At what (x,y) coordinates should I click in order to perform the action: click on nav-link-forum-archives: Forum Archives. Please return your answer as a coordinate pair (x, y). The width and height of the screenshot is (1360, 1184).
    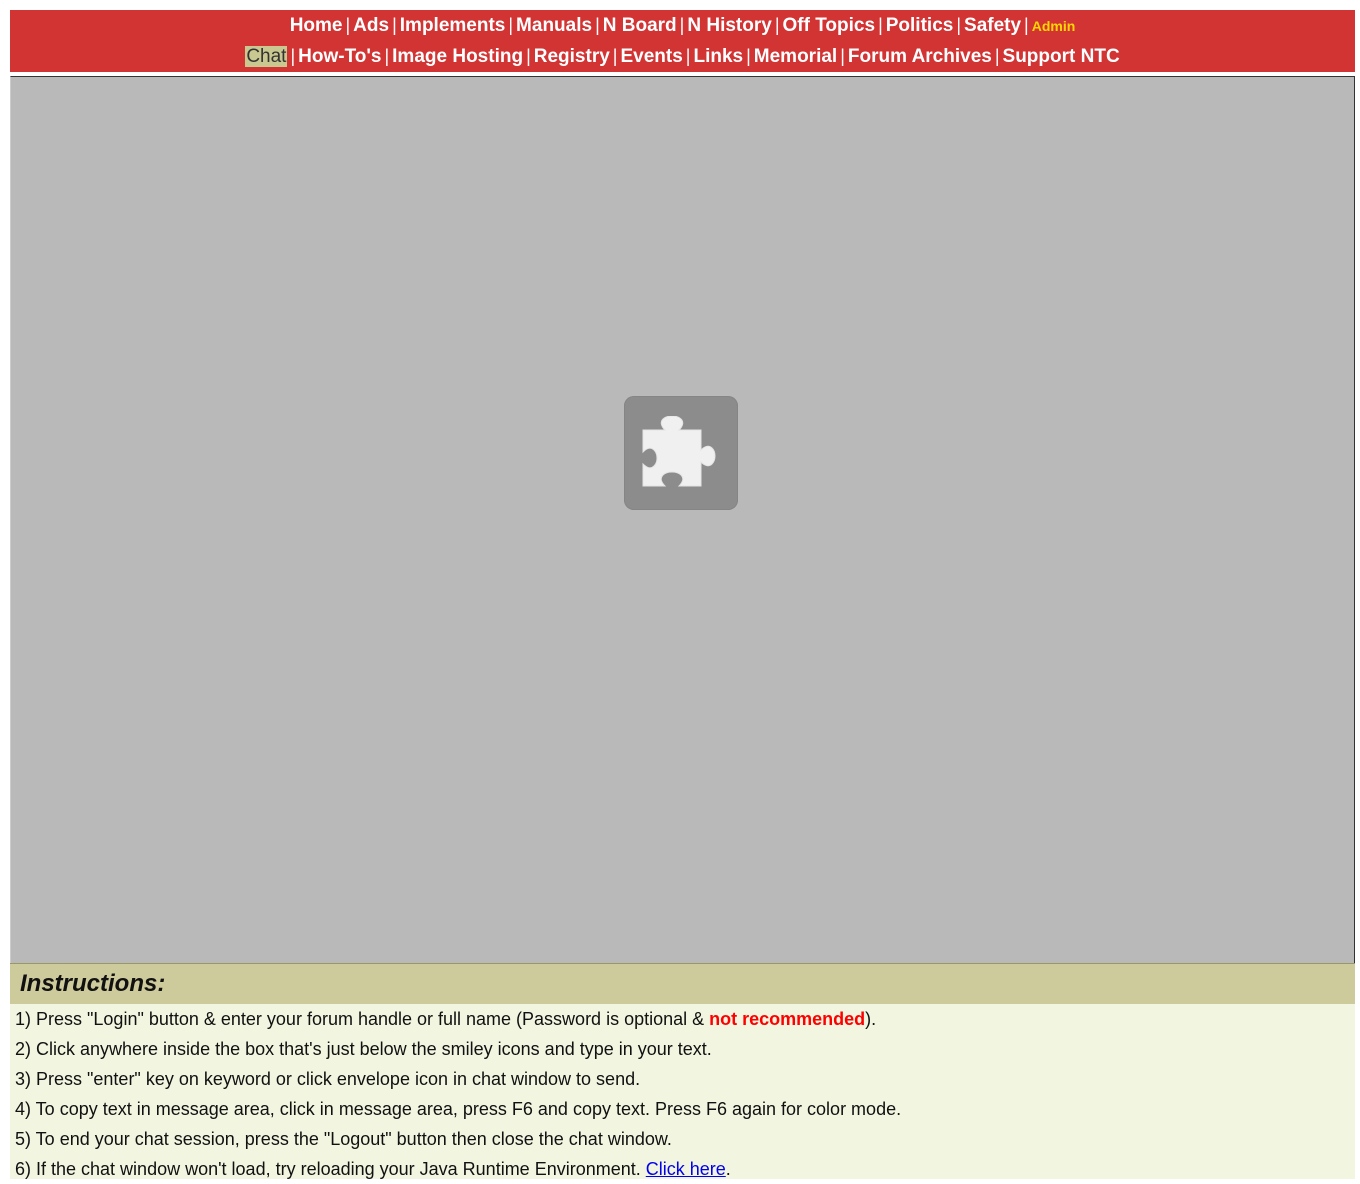
    Looking at the image, I should click on (920, 56).